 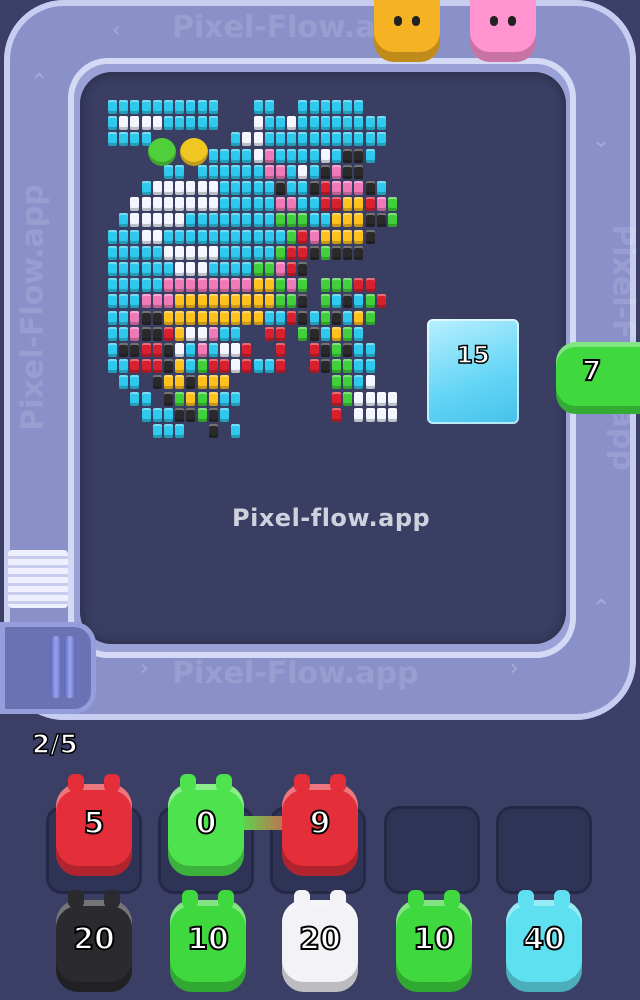 What do you see at coordinates (503, 31) in the screenshot?
I see `track-pig-pink: 1` at bounding box center [503, 31].